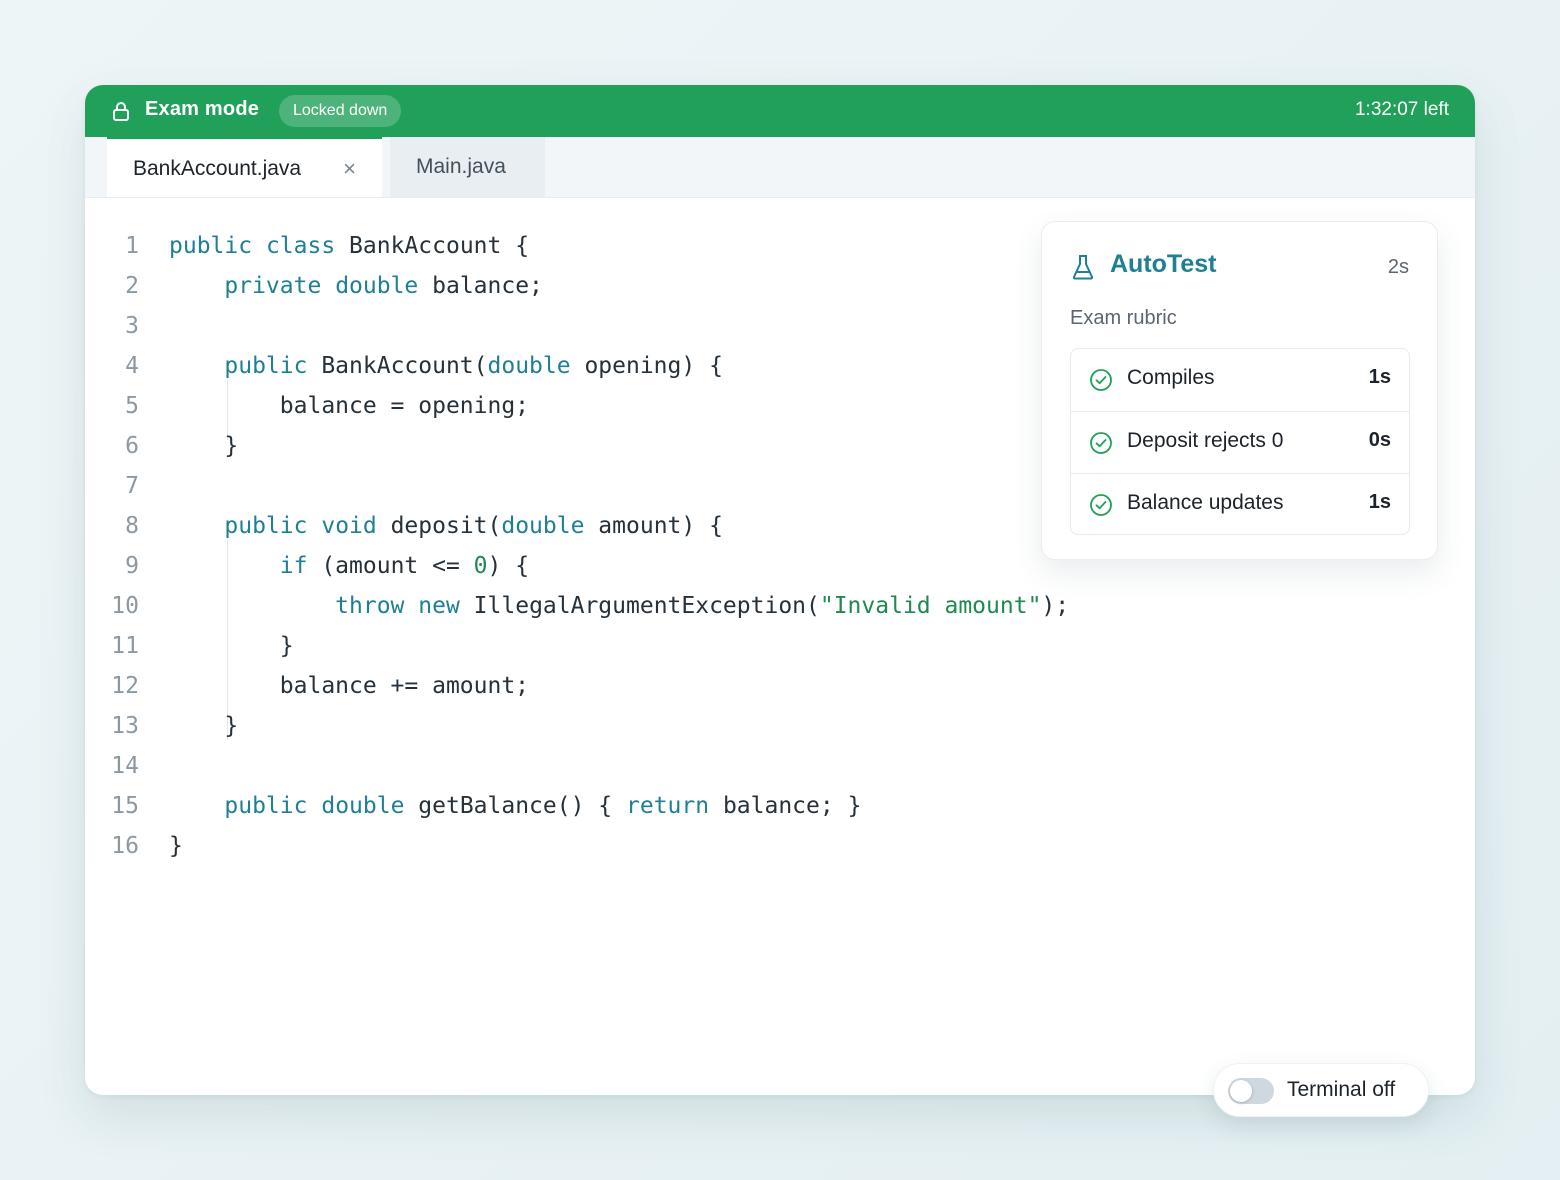 Image resolution: width=1560 pixels, height=1180 pixels. I want to click on code-token: balance = opening;, so click(349, 406).